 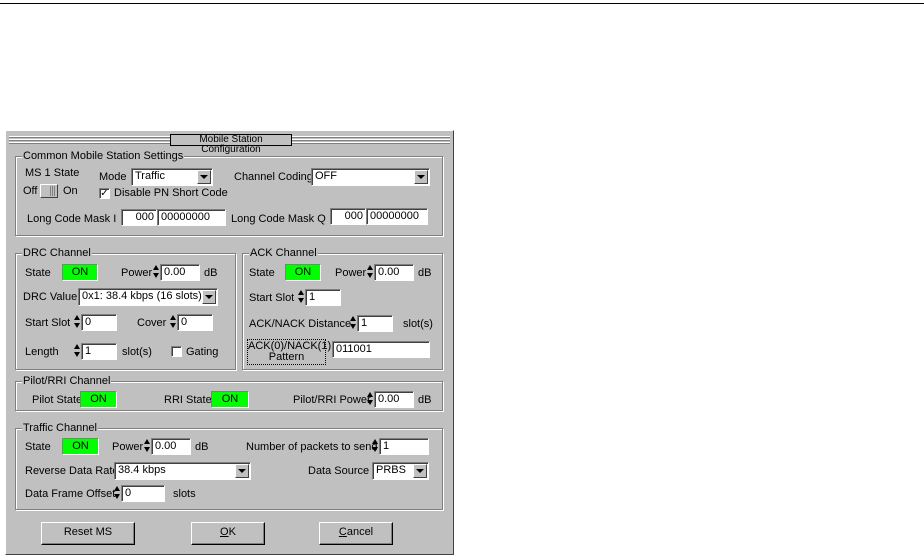 What do you see at coordinates (99, 351) in the screenshot?
I see `drc-length-input: 1` at bounding box center [99, 351].